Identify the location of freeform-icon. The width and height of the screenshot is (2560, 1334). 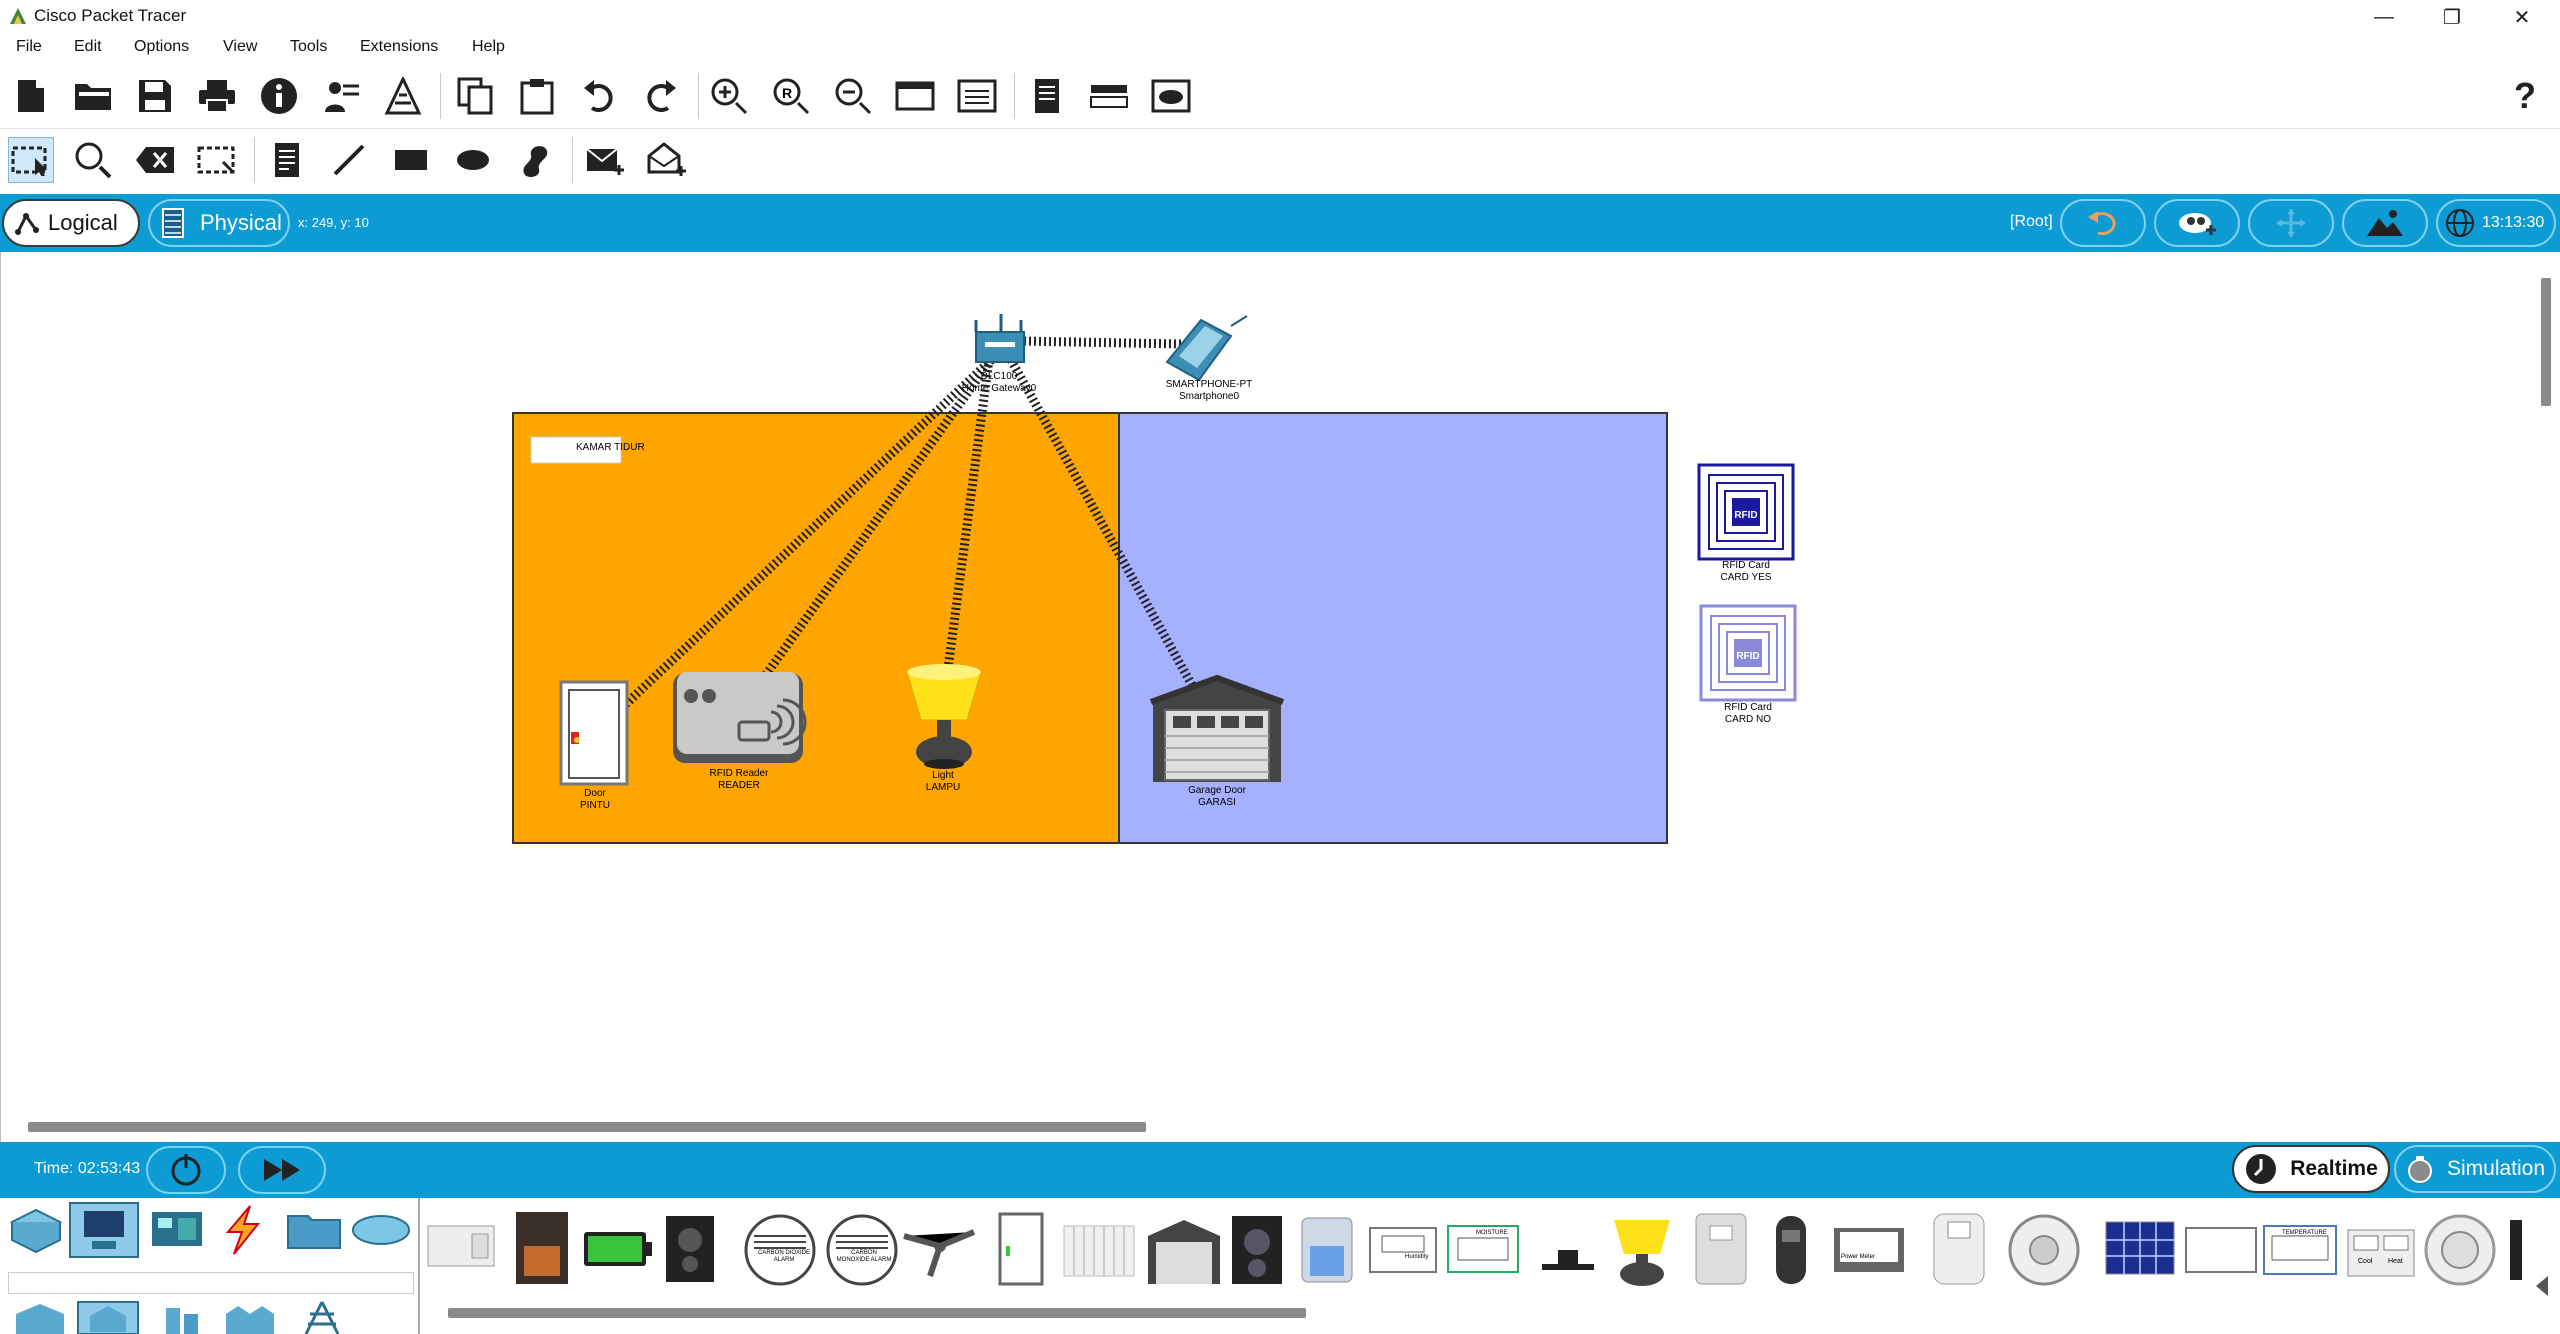
(535, 160).